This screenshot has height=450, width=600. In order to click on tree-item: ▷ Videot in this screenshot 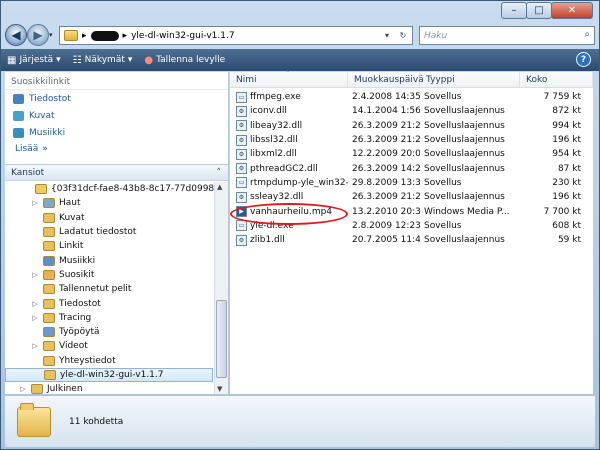, I will do `click(109, 346)`.